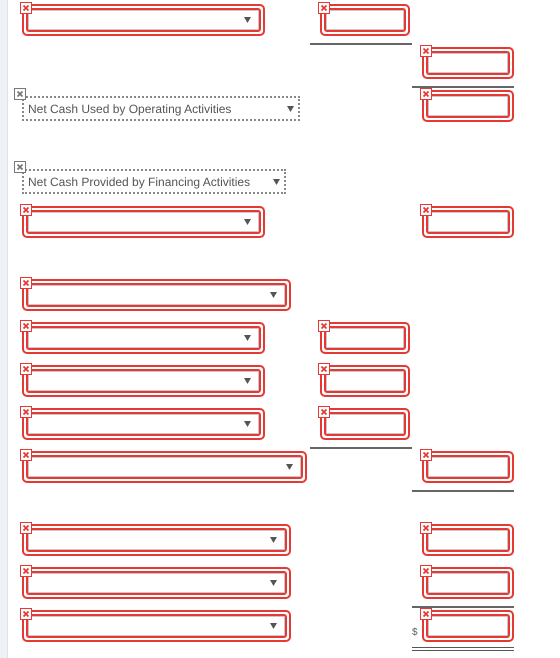 This screenshot has height=658, width=560. What do you see at coordinates (154, 181) in the screenshot?
I see `dropdown: Net Cash Provided by Financing Activities` at bounding box center [154, 181].